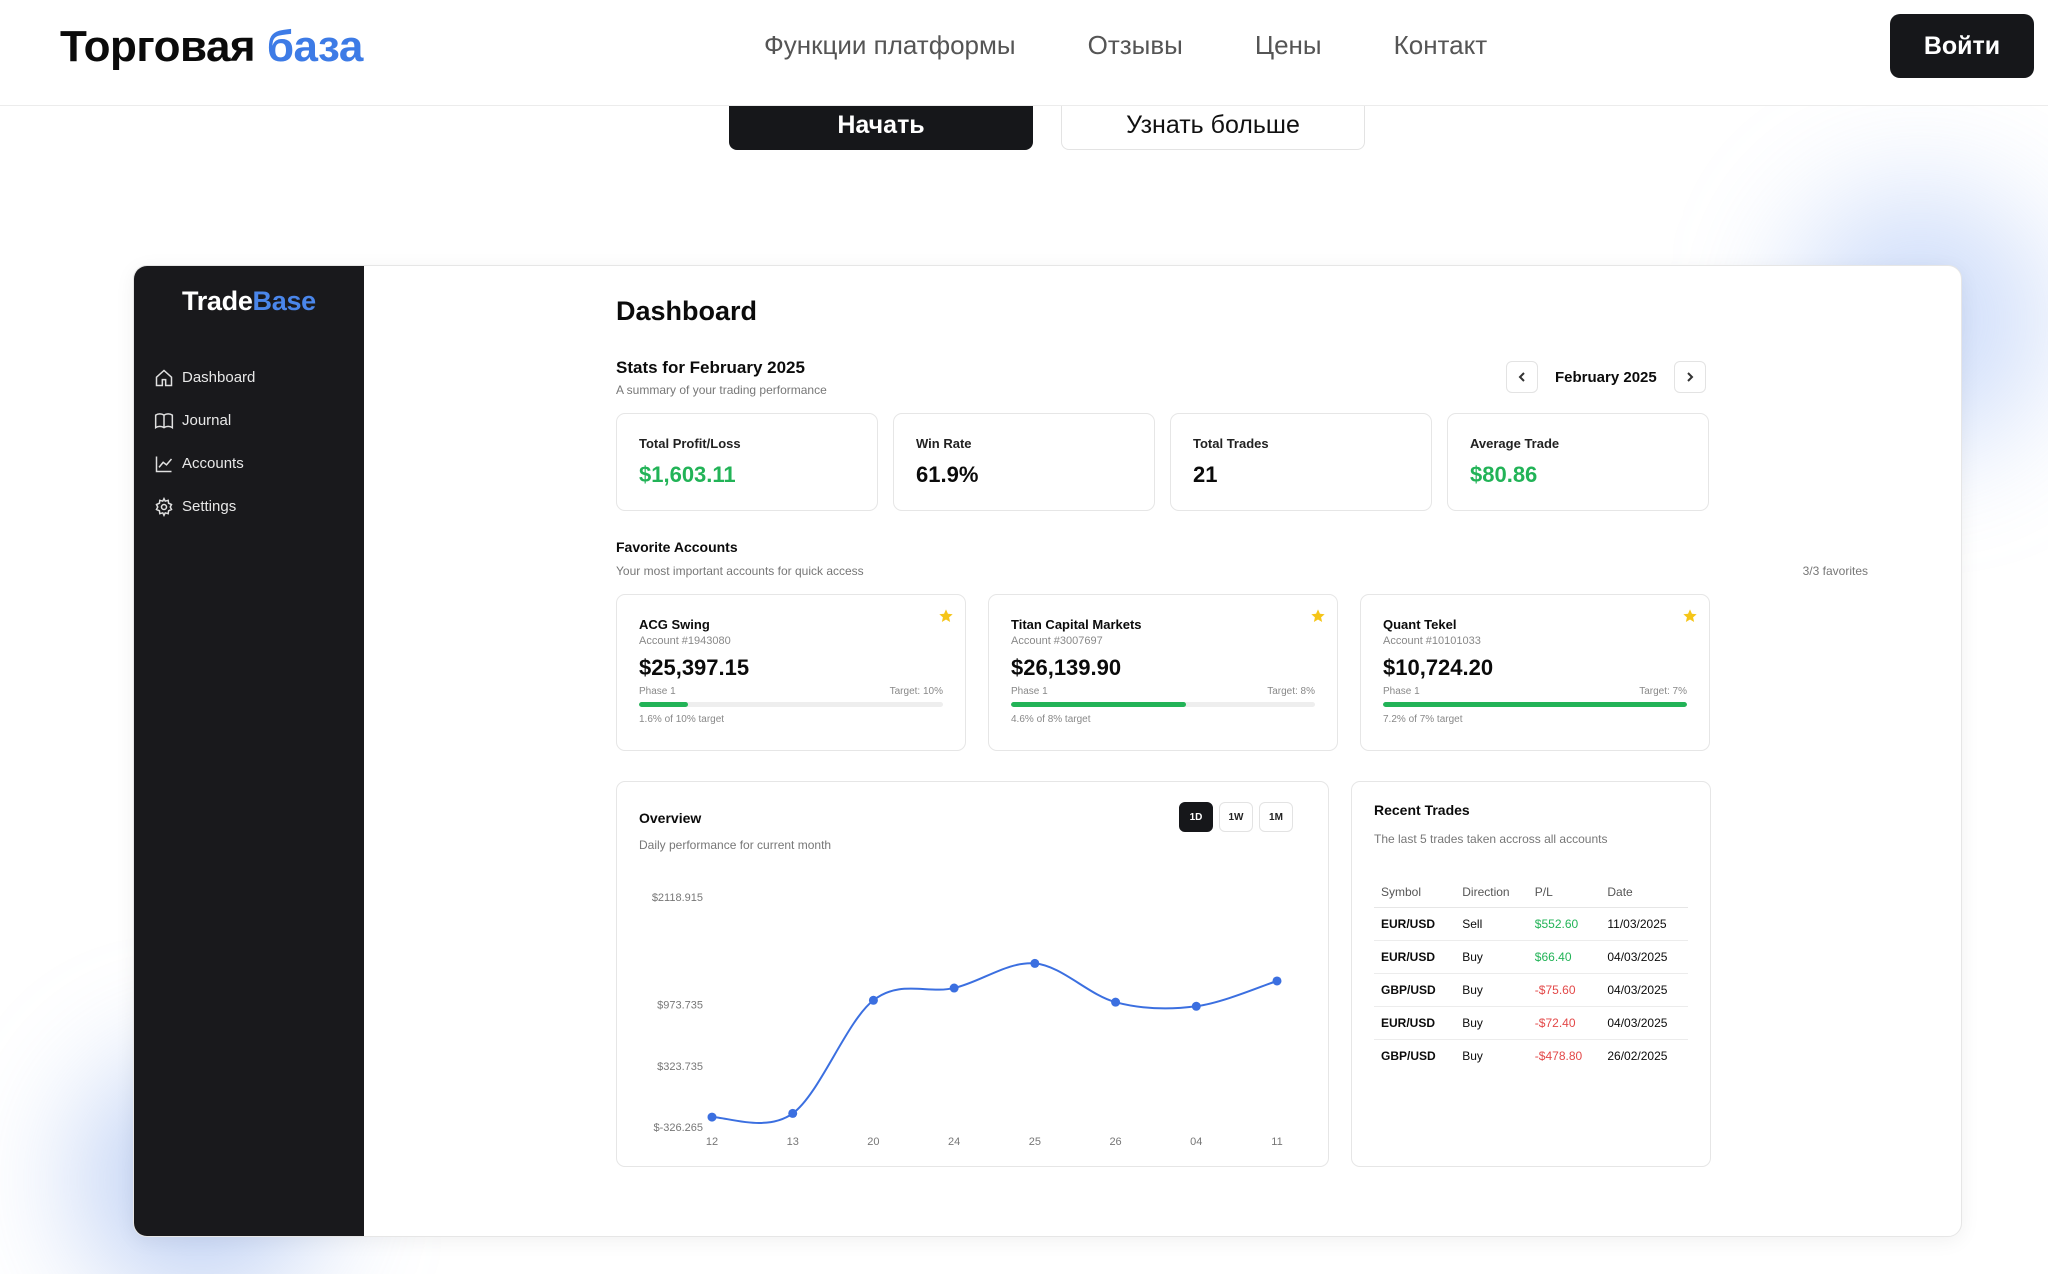 The image size is (2048, 1274). Describe the element at coordinates (1531, 957) in the screenshot. I see `table-row: EUR/USD Buy $66.40 04/03/2025` at that location.